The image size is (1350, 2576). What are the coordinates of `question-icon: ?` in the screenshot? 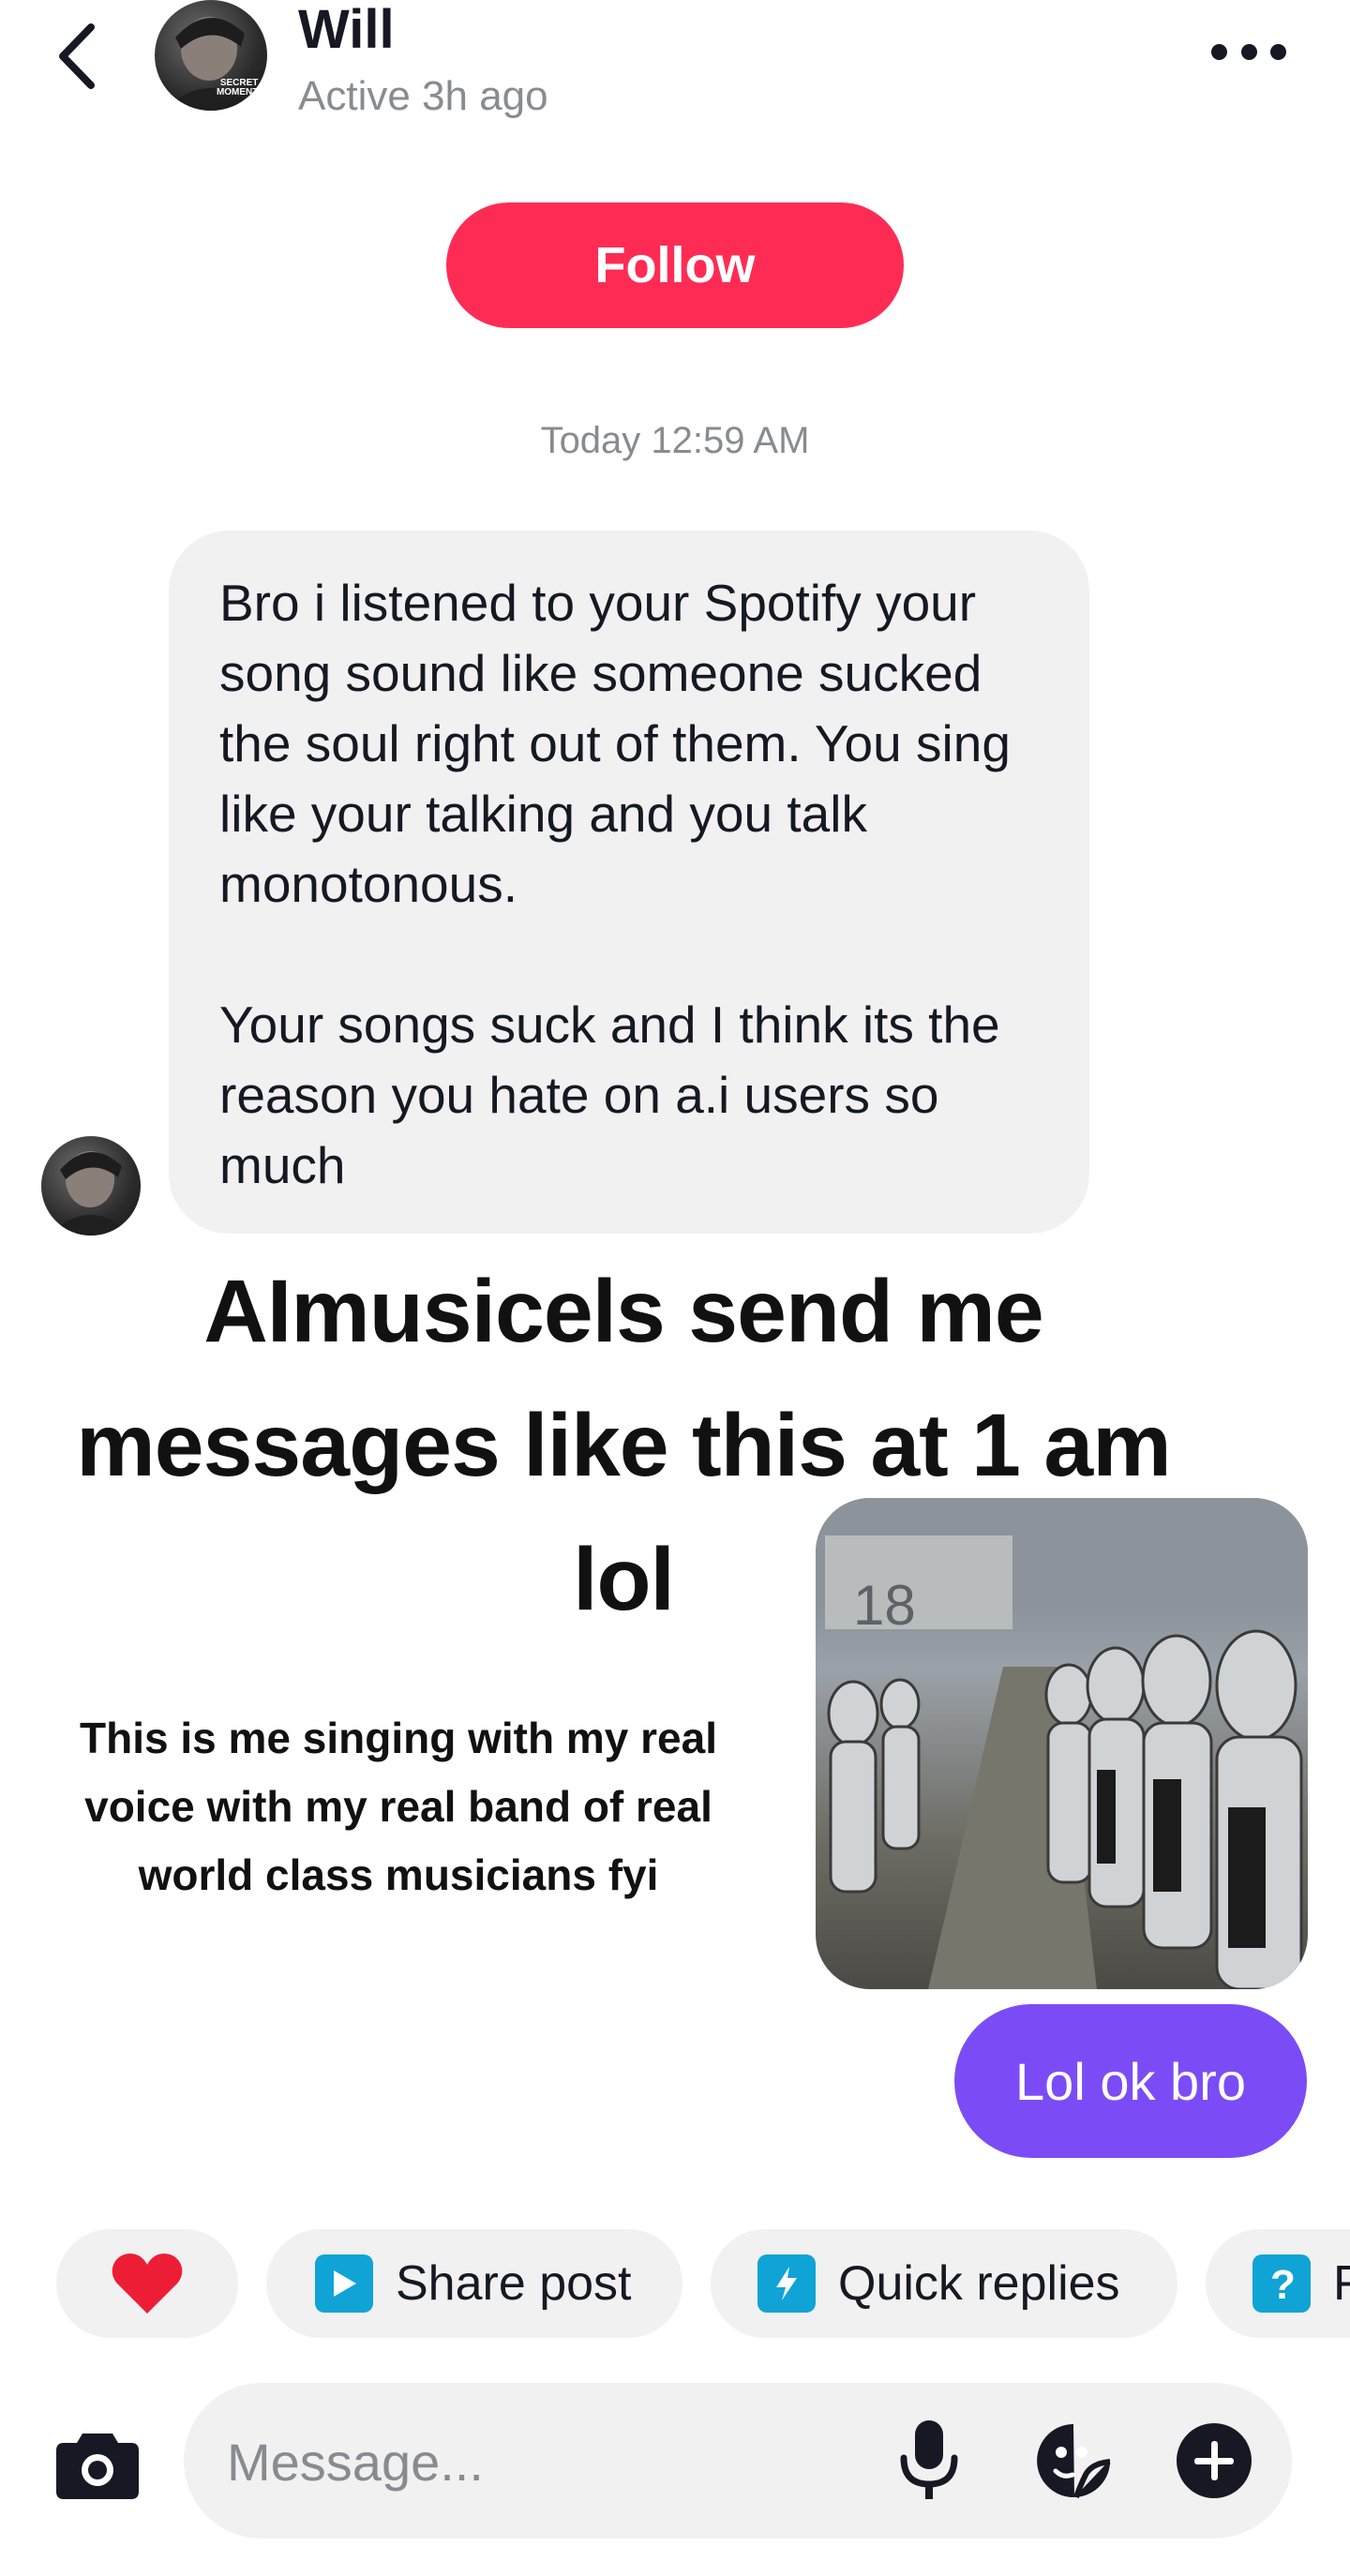 It's located at (1281, 2283).